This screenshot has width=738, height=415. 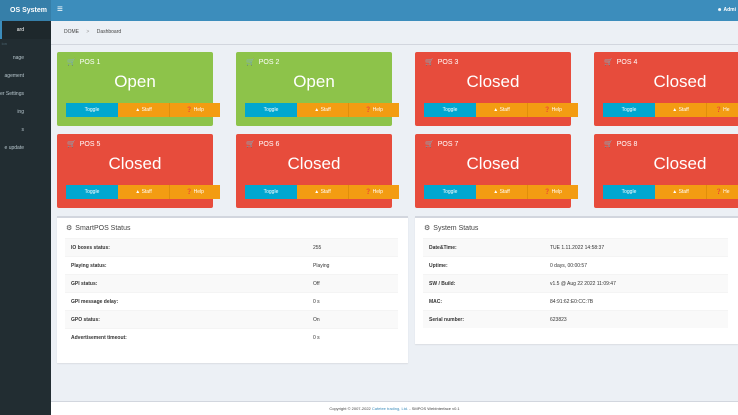 What do you see at coordinates (90, 62) in the screenshot?
I see `pos-title: POS 1` at bounding box center [90, 62].